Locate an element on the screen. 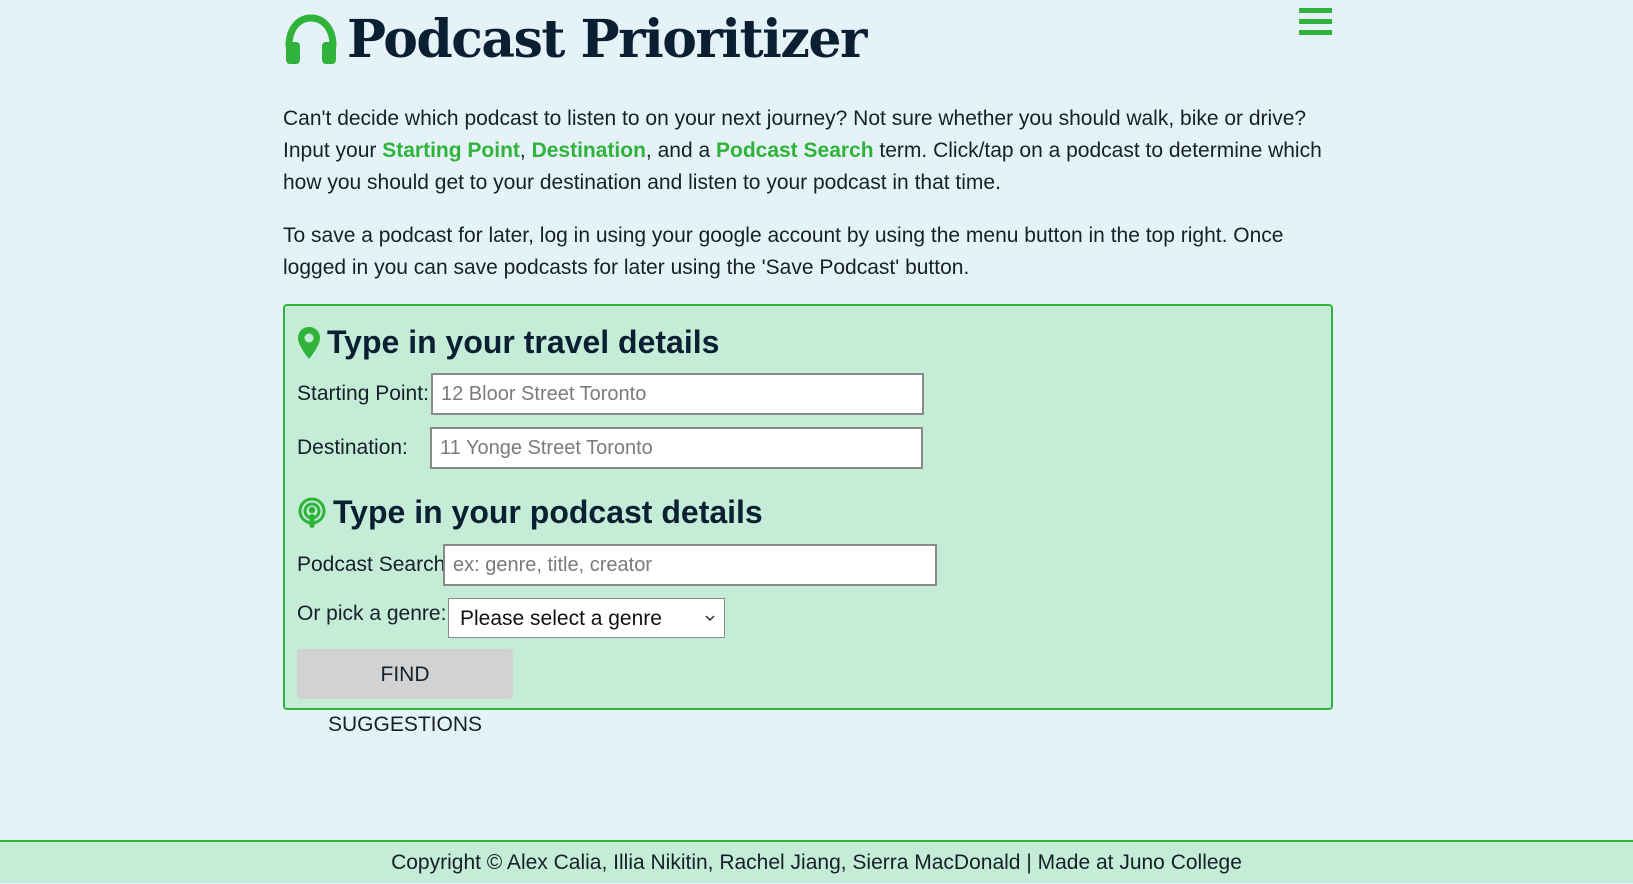 The width and height of the screenshot is (1633, 884). logo: Podcast Prioritizer is located at coordinates (575, 39).